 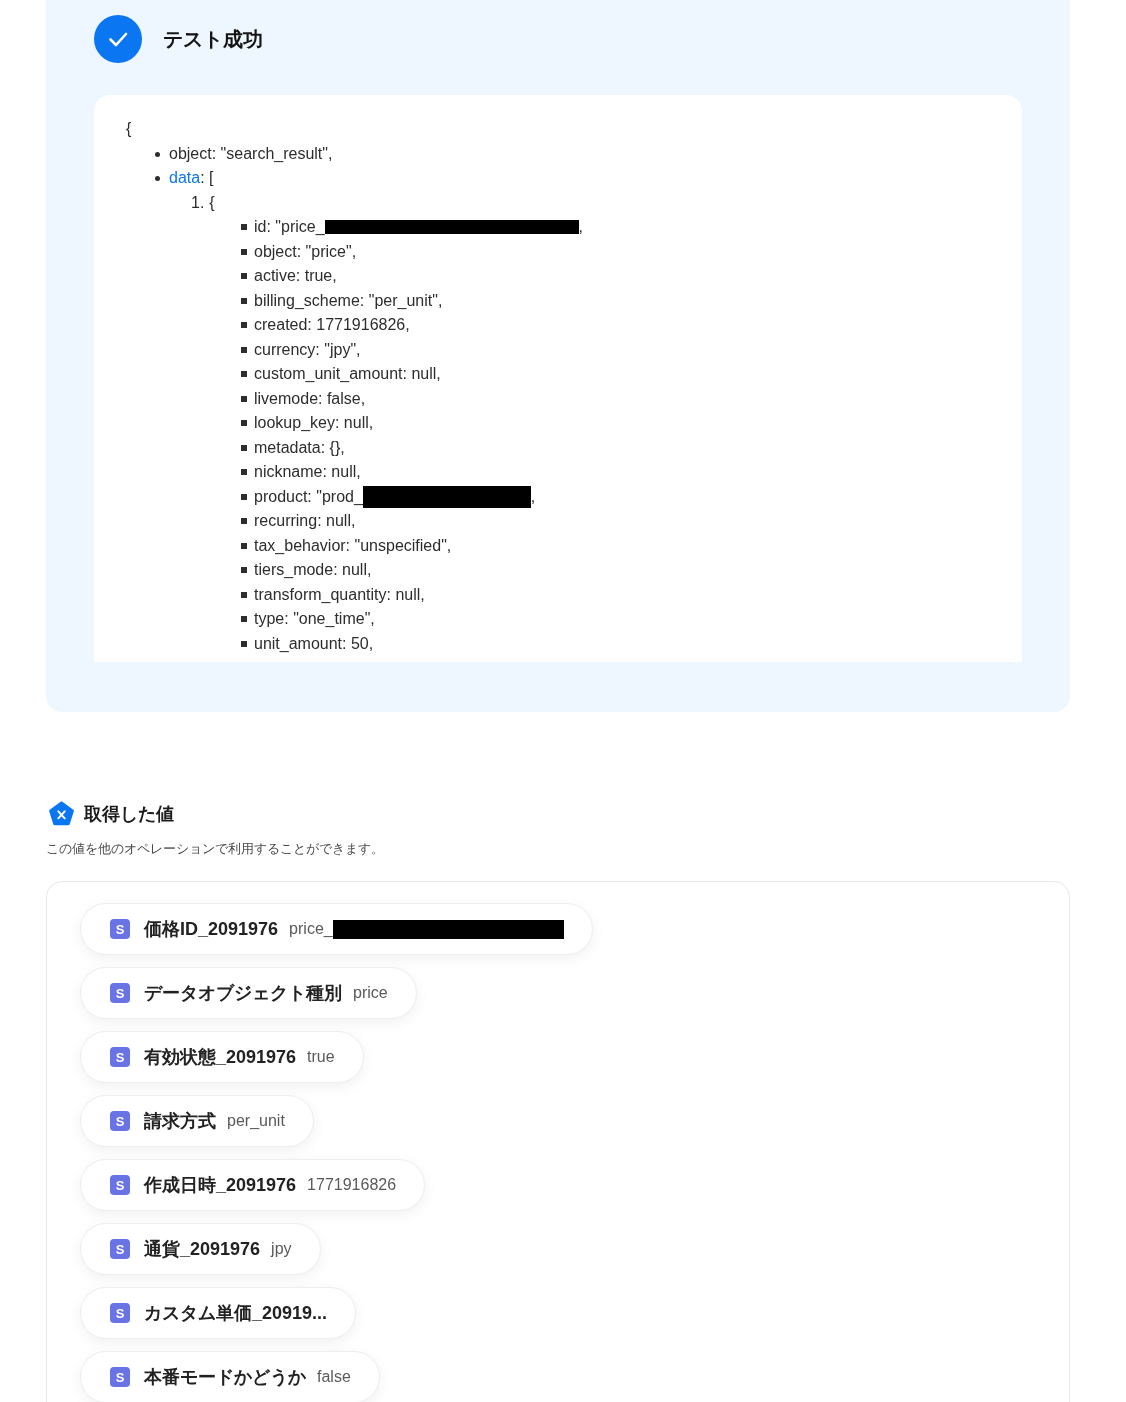 What do you see at coordinates (295, 276) in the screenshot?
I see `code-line: active: true,` at bounding box center [295, 276].